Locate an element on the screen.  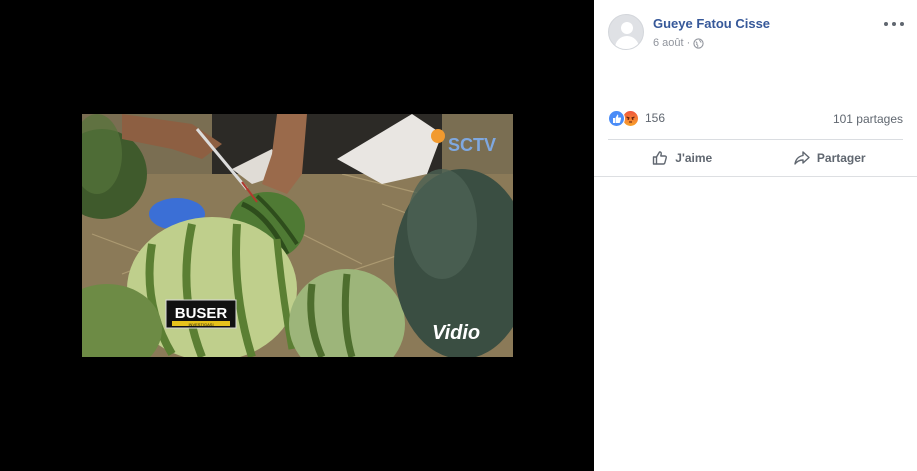
show-title: BUSER is located at coordinates (201, 313).